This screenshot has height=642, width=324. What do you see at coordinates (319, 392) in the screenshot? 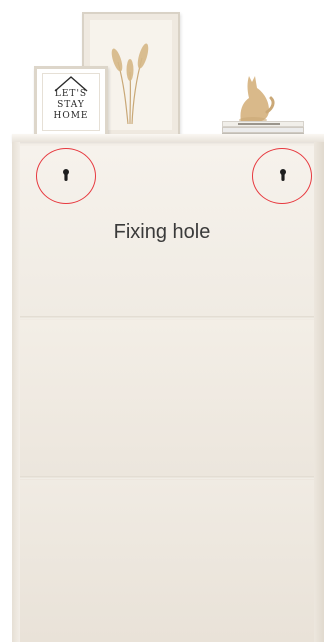
I see `cabinet-side-right` at bounding box center [319, 392].